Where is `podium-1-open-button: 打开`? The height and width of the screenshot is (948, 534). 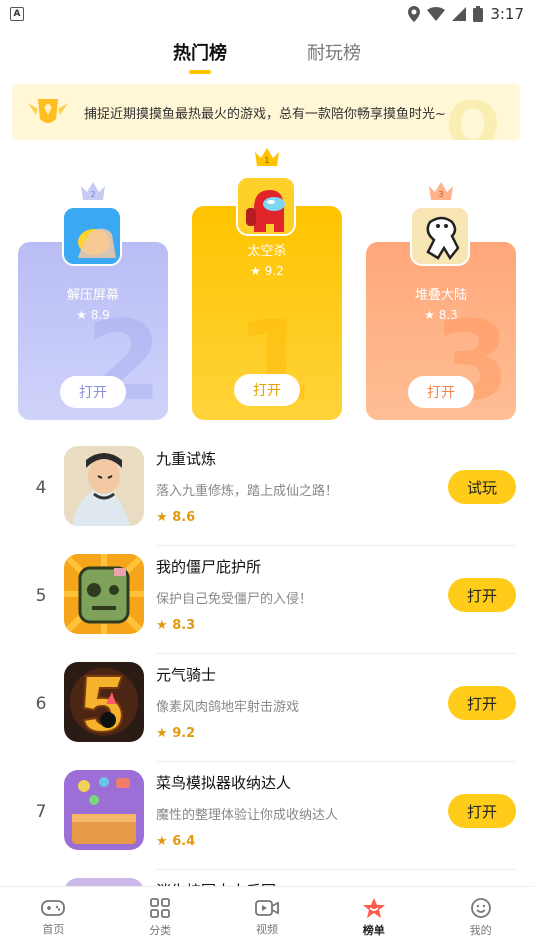 podium-1-open-button: 打开 is located at coordinates (267, 390).